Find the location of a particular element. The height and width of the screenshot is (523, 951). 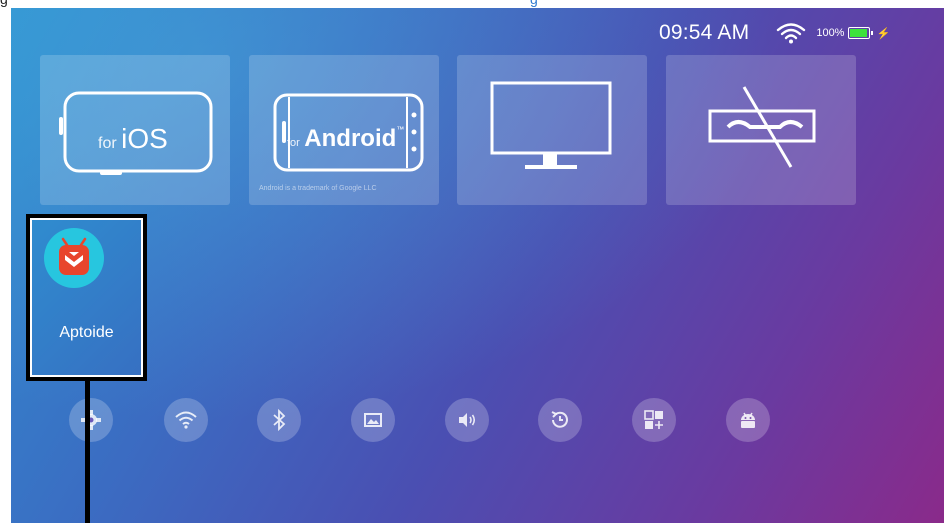

gear-glyph is located at coordinates (91, 420).